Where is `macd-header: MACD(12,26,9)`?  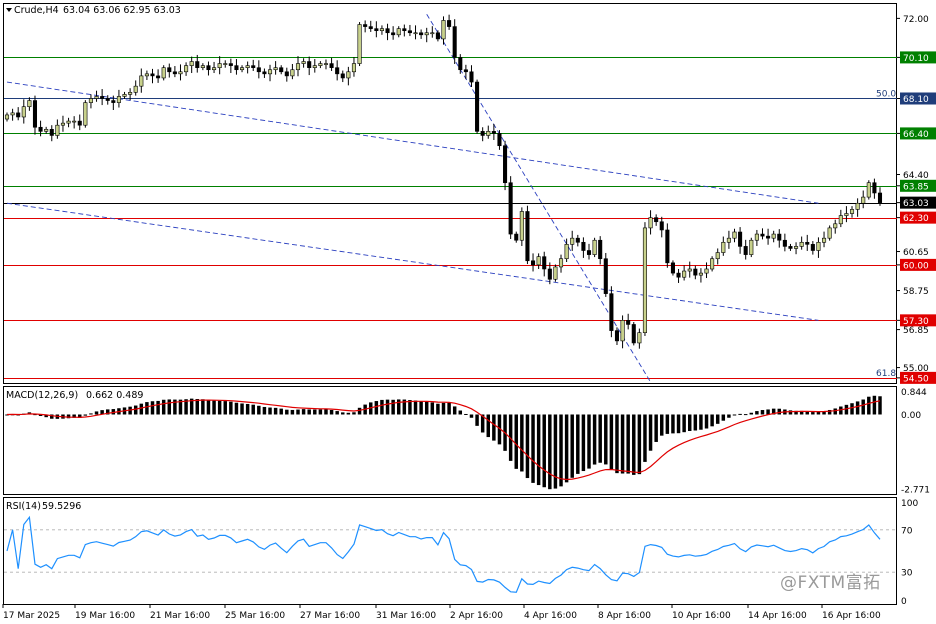 macd-header: MACD(12,26,9) is located at coordinates (42, 395).